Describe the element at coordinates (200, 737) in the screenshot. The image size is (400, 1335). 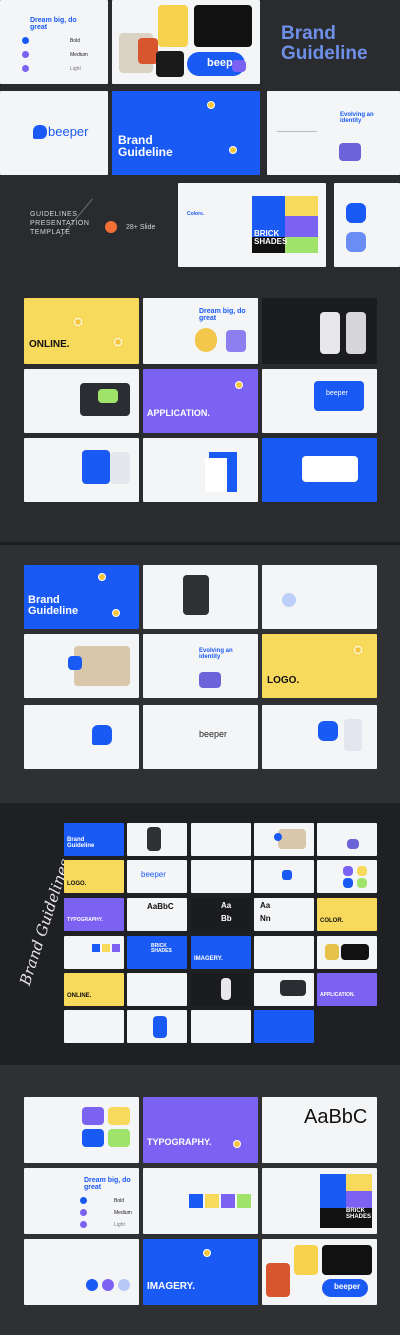
I see `slide-mark: beeper` at that location.